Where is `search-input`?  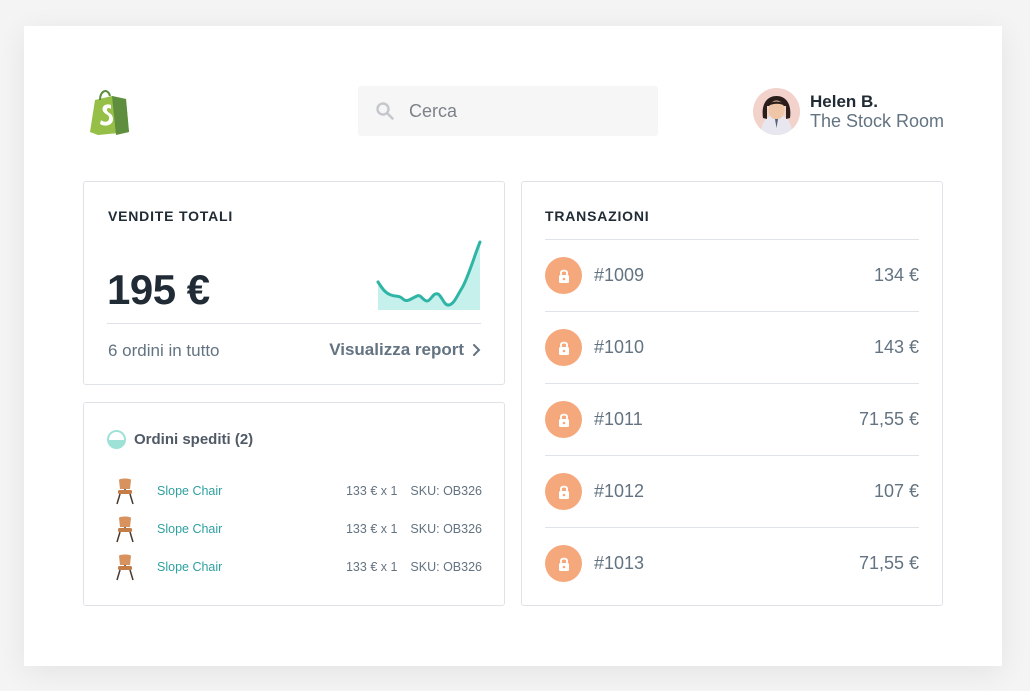
search-input is located at coordinates (524, 111).